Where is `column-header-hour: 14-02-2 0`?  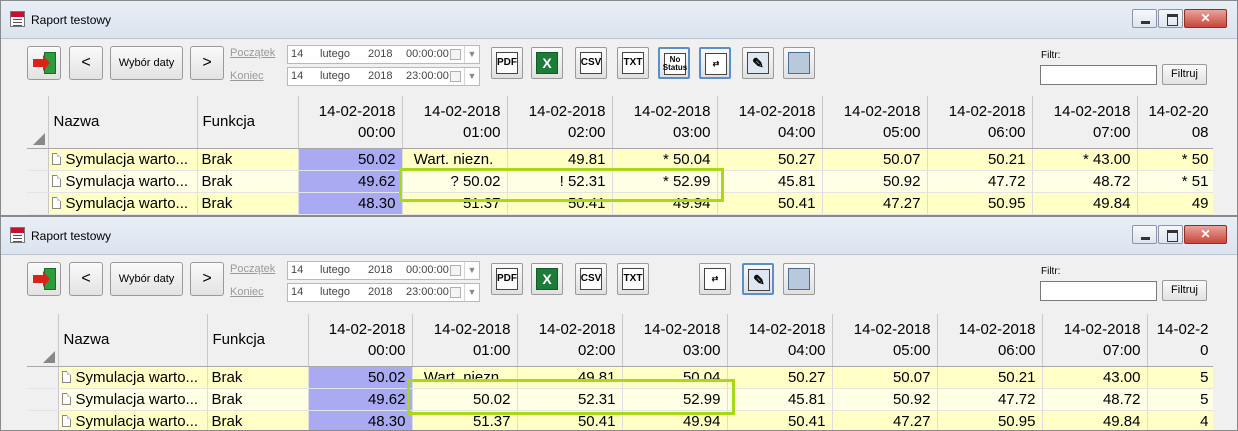 column-header-hour: 14-02-2 0 is located at coordinates (1180, 340).